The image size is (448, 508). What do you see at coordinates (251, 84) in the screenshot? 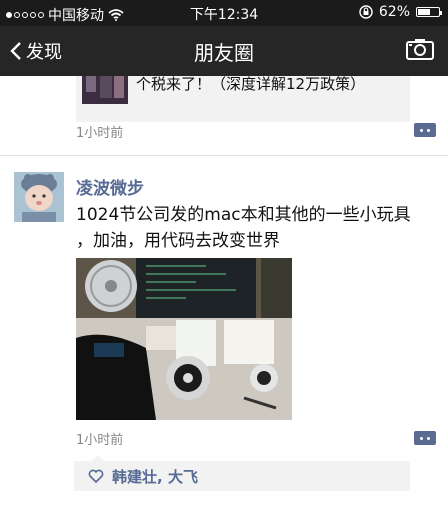
I see `shared-link-title: 个税来了！（深度详解12万政策）` at bounding box center [251, 84].